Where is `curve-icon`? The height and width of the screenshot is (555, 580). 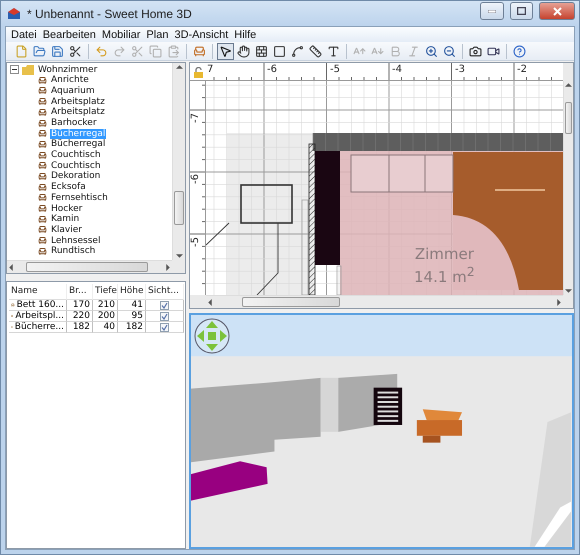
curve-icon is located at coordinates (297, 51).